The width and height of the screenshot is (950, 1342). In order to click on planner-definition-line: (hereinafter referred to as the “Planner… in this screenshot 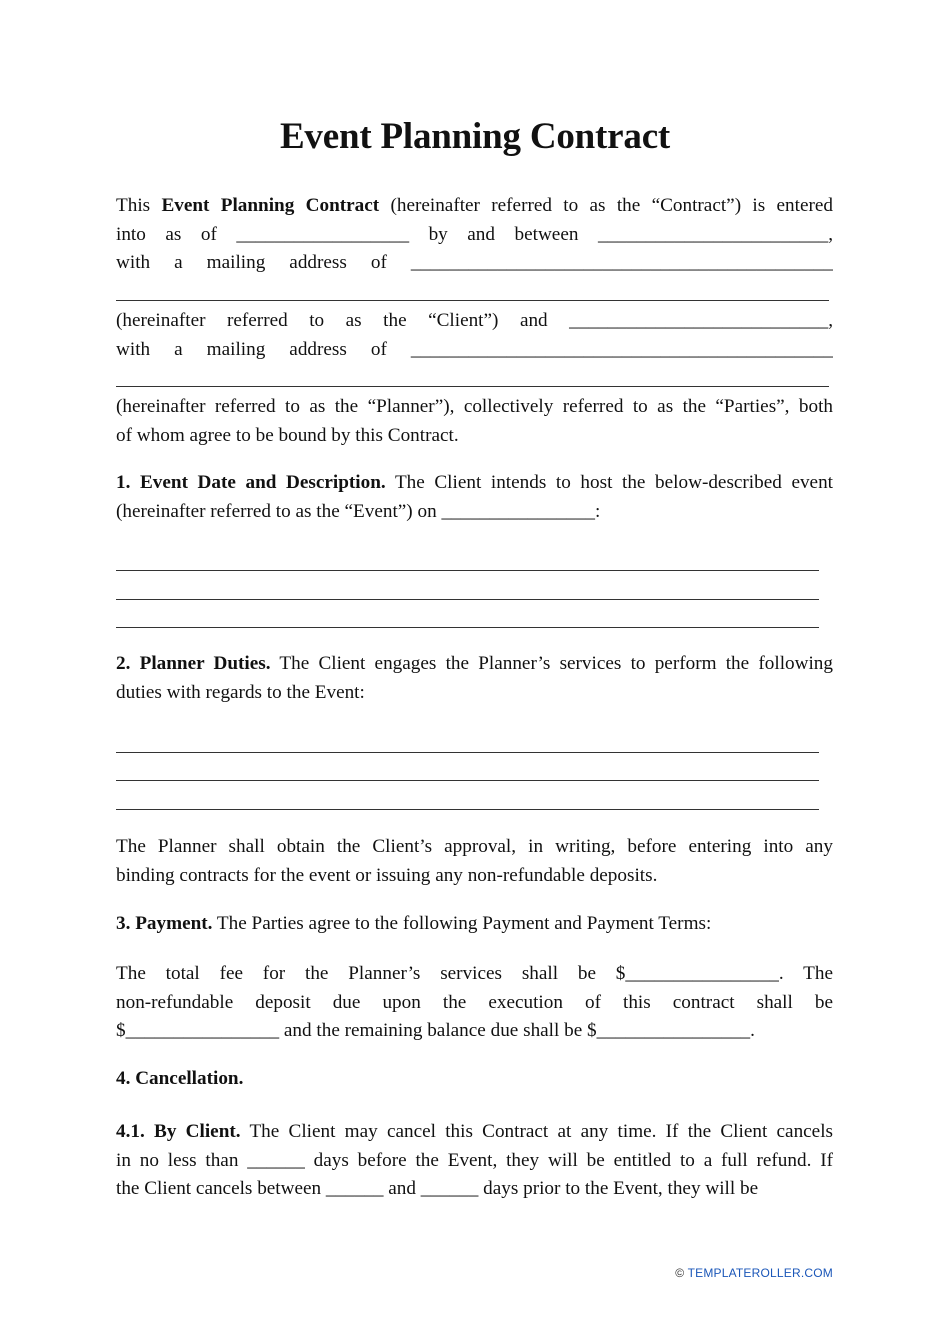, I will do `click(474, 406)`.